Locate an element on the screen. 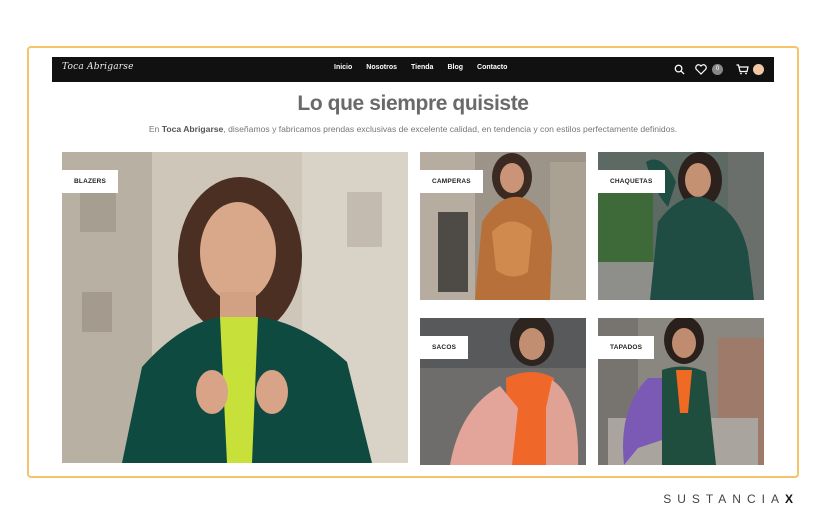  search-icon is located at coordinates (679, 69).